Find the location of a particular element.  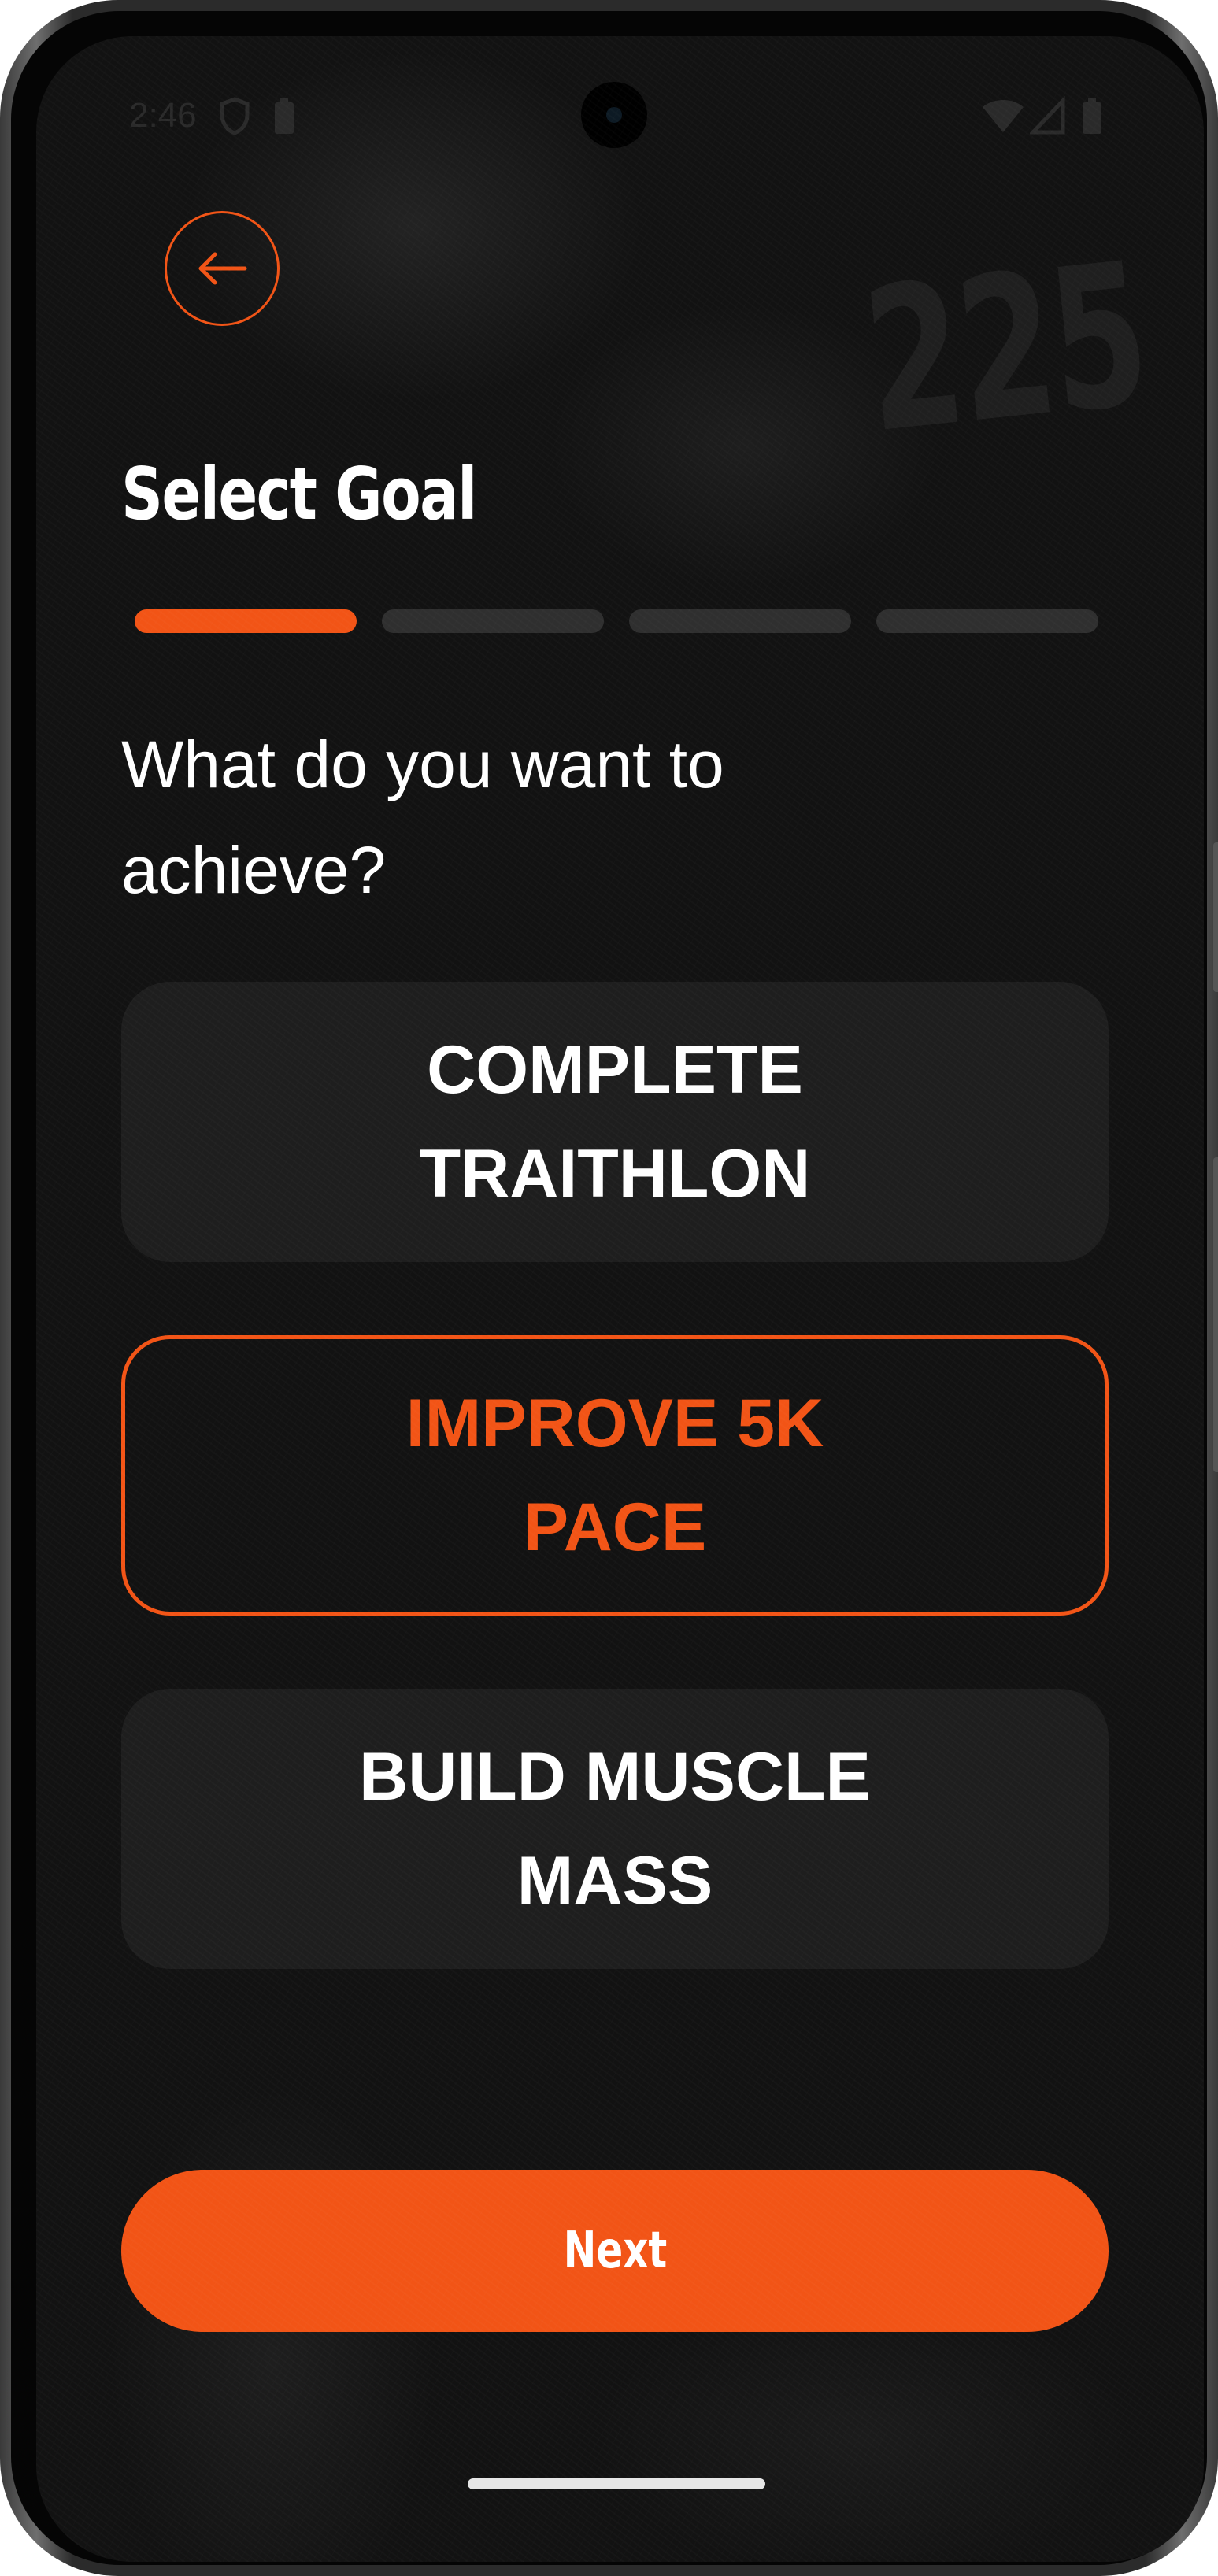

next-button-label: Next is located at coordinates (615, 2251).